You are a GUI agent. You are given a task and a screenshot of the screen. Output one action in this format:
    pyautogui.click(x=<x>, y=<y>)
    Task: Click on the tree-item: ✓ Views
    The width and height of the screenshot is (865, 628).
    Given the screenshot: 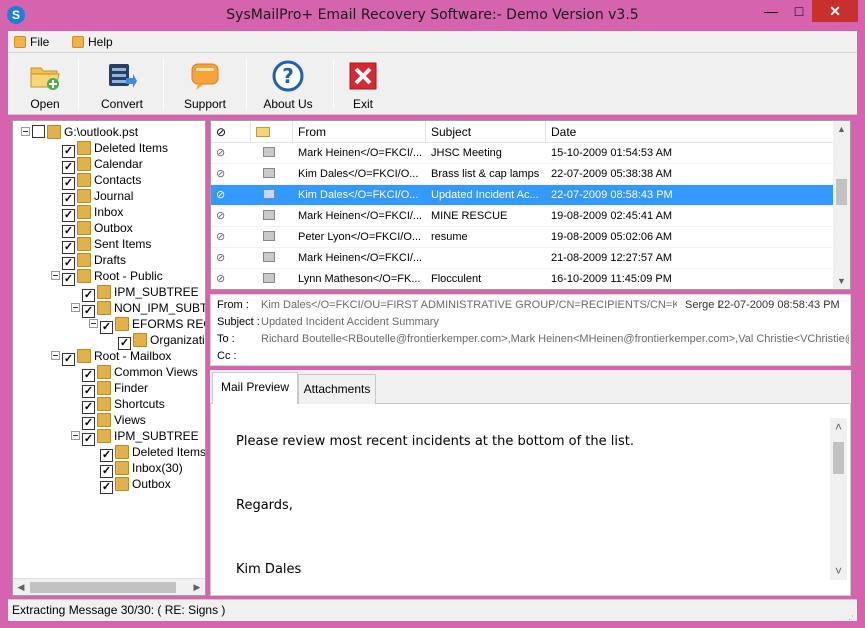 What is the action you would take?
    pyautogui.click(x=114, y=421)
    